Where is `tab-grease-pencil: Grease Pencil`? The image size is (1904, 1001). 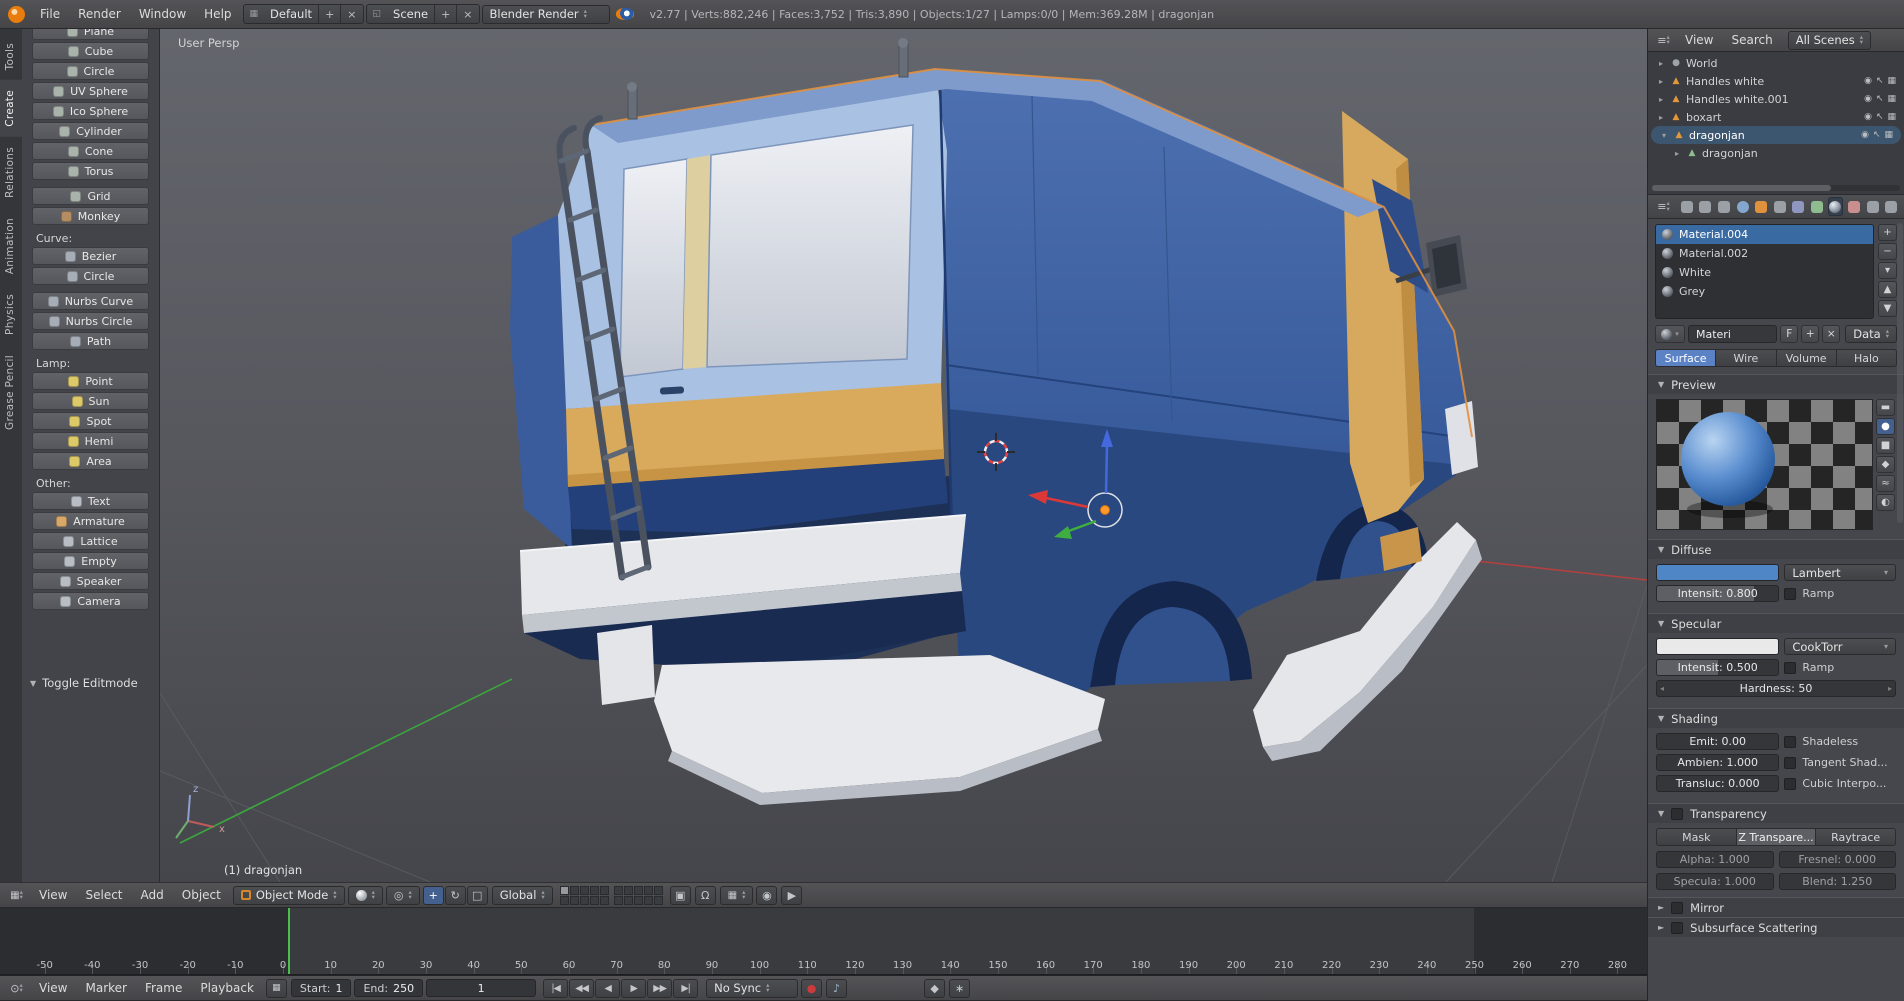
tab-grease-pencil: Grease Pencil is located at coordinates (11, 392).